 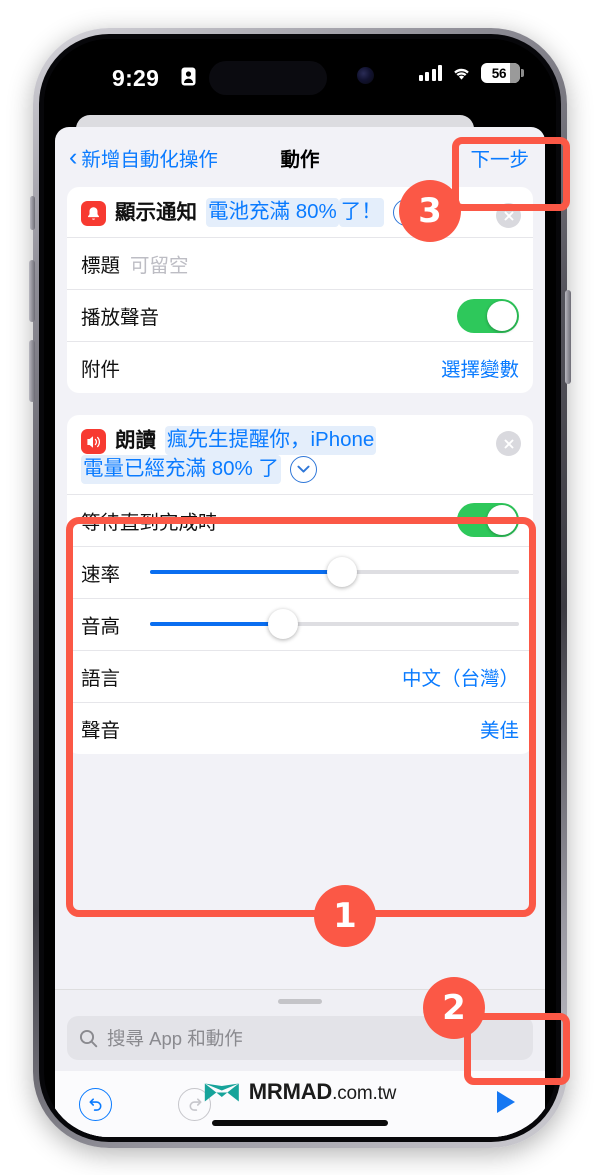 What do you see at coordinates (511, 174) in the screenshot?
I see `annotation-box-next-button` at bounding box center [511, 174].